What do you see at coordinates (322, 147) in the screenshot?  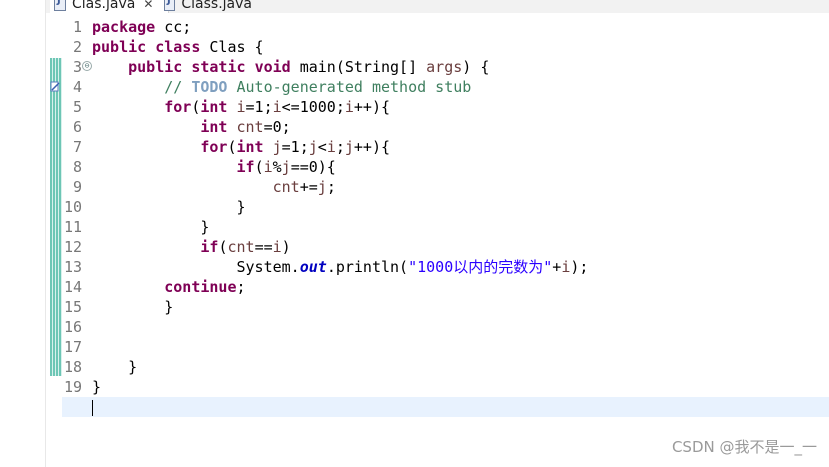 I see `code-text: <` at bounding box center [322, 147].